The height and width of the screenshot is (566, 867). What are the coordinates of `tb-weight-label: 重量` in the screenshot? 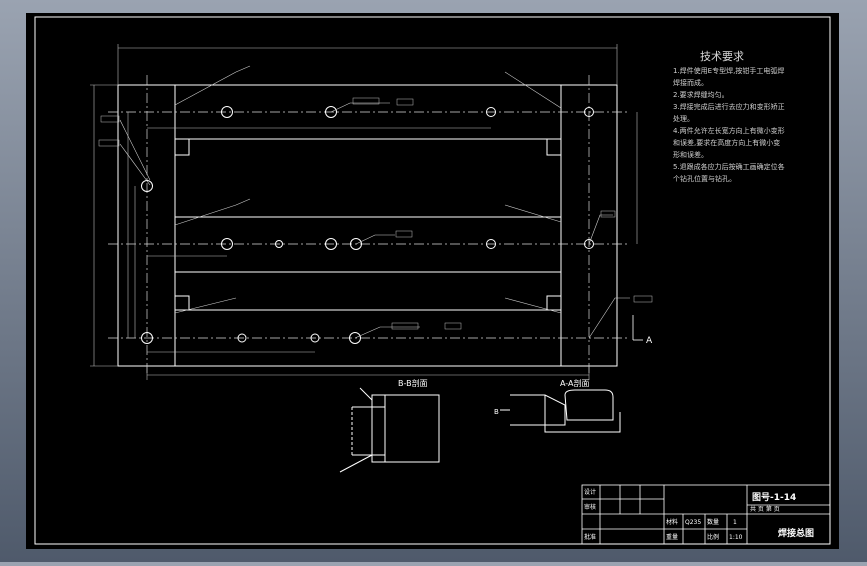 It's located at (672, 537).